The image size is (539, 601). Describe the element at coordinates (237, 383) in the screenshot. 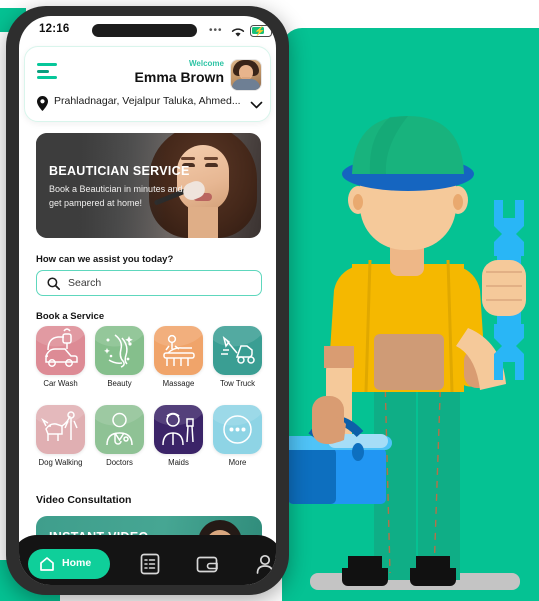

I see `service-label: Tow Truck` at that location.